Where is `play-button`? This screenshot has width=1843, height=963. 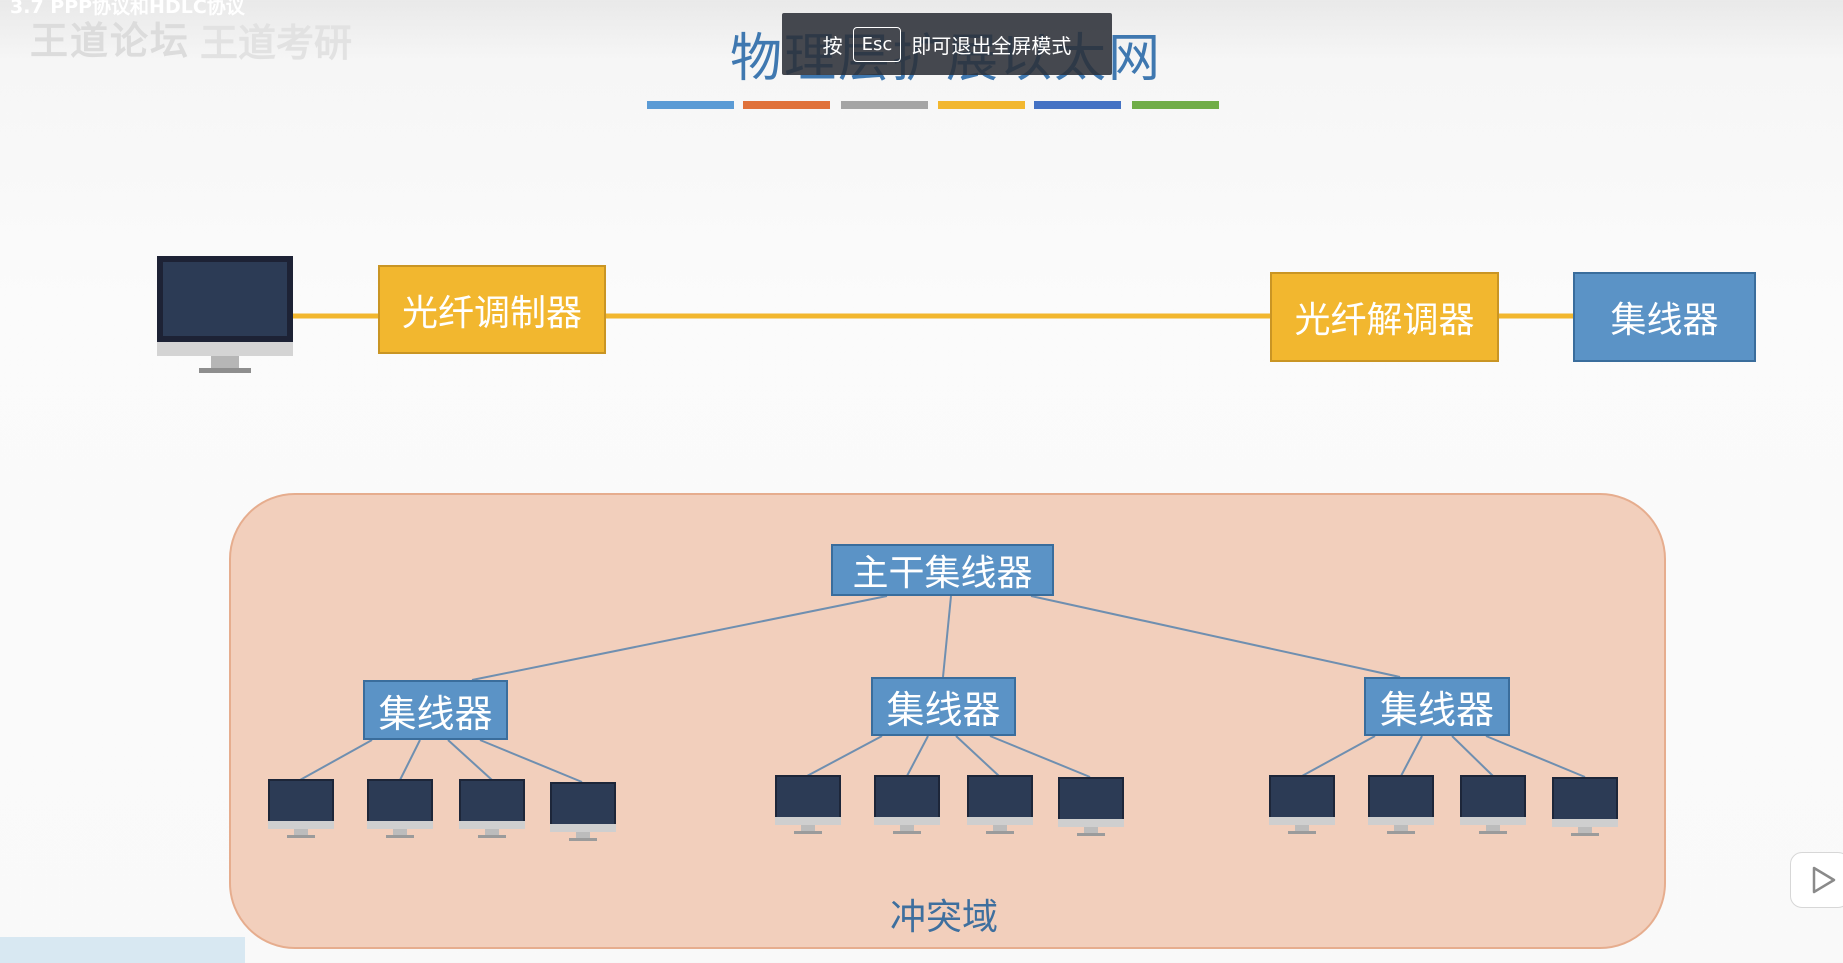 play-button is located at coordinates (1816, 880).